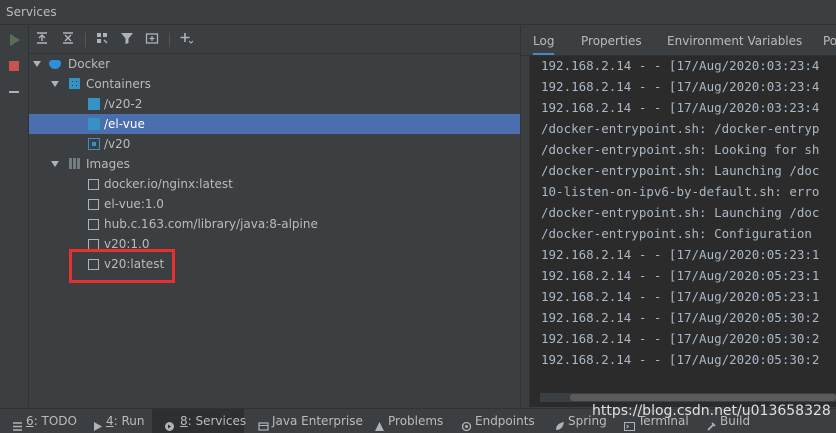 This screenshot has width=836, height=433. I want to click on group-icon, so click(102, 40).